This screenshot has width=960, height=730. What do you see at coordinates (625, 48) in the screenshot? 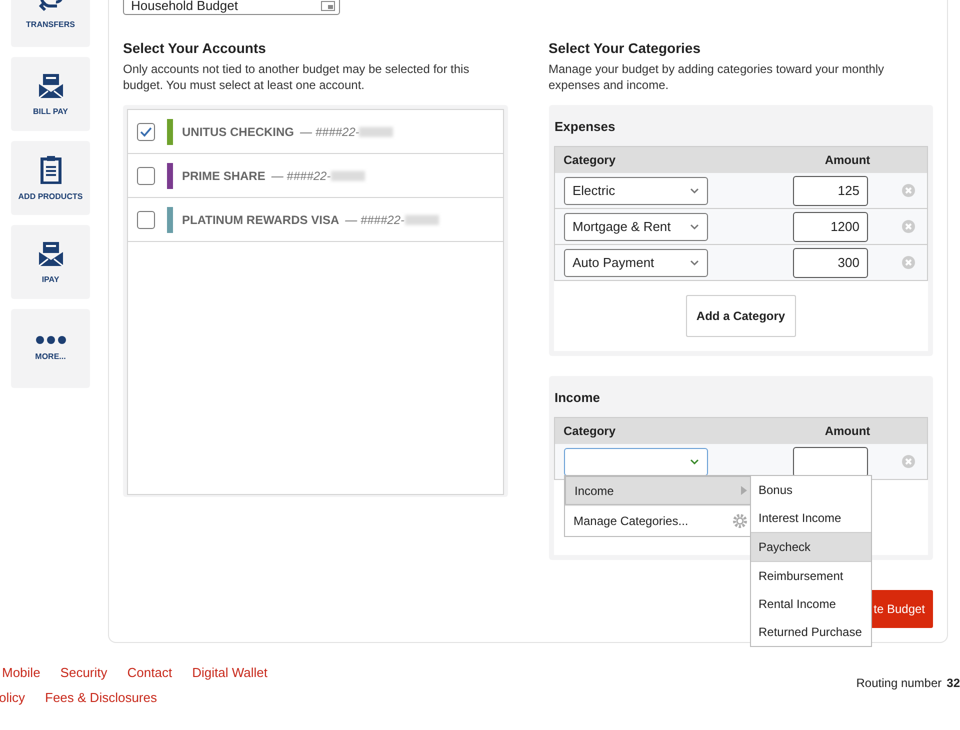
I see `section-title: Select Your Categories` at bounding box center [625, 48].